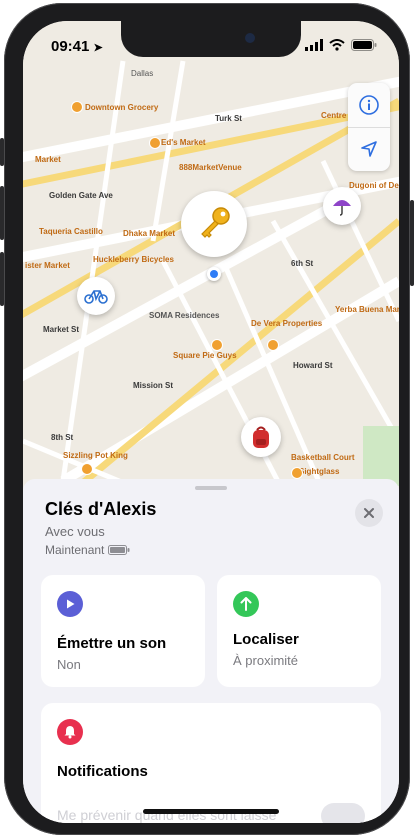  Describe the element at coordinates (313, 365) in the screenshot. I see `map-label-howard-st: Howard St` at that location.